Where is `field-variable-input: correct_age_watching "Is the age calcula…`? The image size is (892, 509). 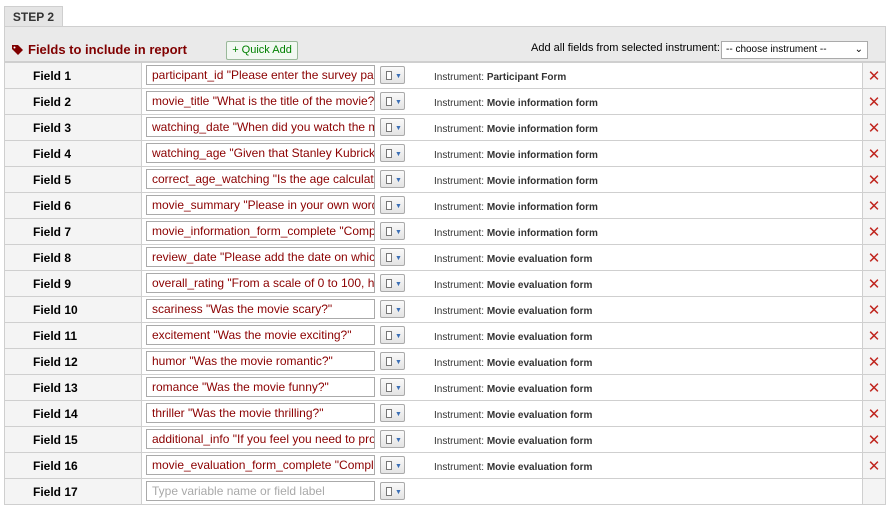
field-variable-input: correct_age_watching "Is the age calcula… is located at coordinates (260, 179).